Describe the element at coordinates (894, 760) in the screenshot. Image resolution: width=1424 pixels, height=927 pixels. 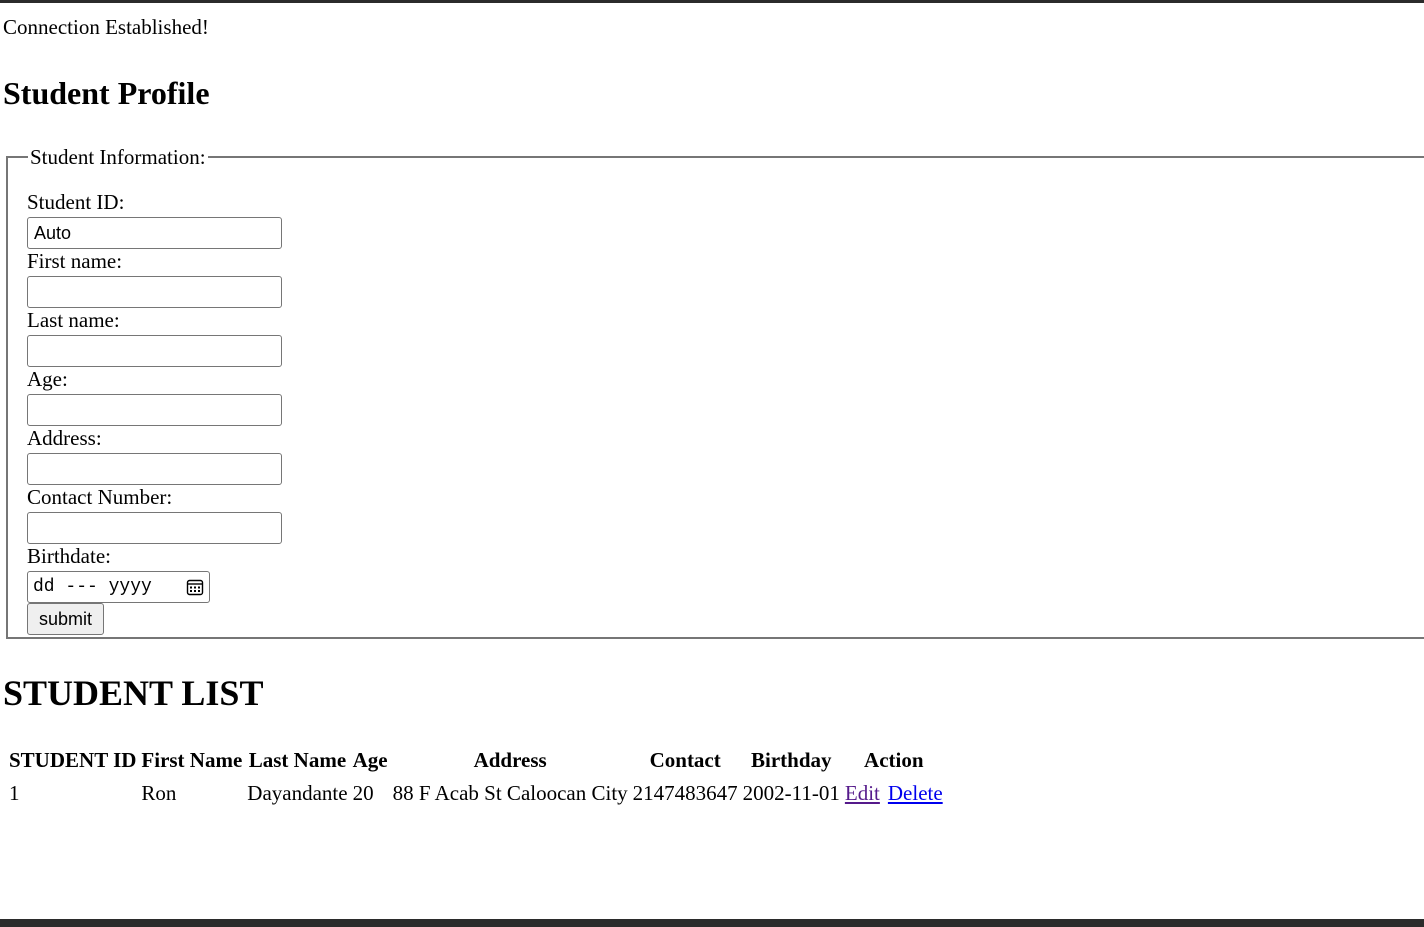
I see `header-action: Action` at that location.